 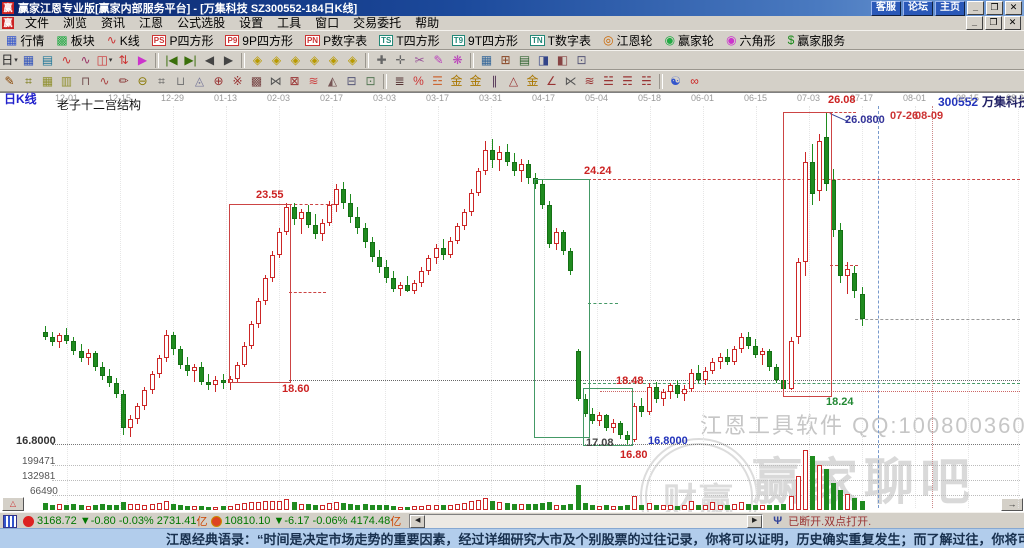 I want to click on draw-infinity: ∞, so click(x=694, y=81).